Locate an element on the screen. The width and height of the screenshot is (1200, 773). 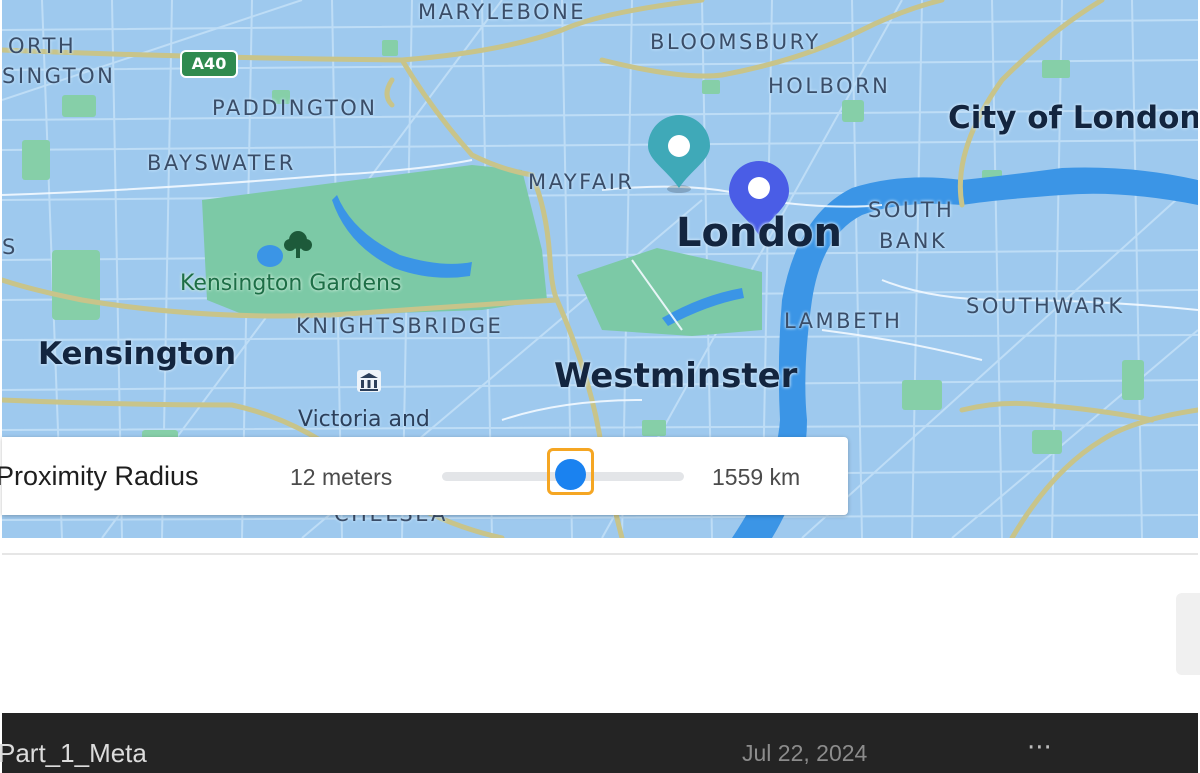
divider is located at coordinates (600, 554).